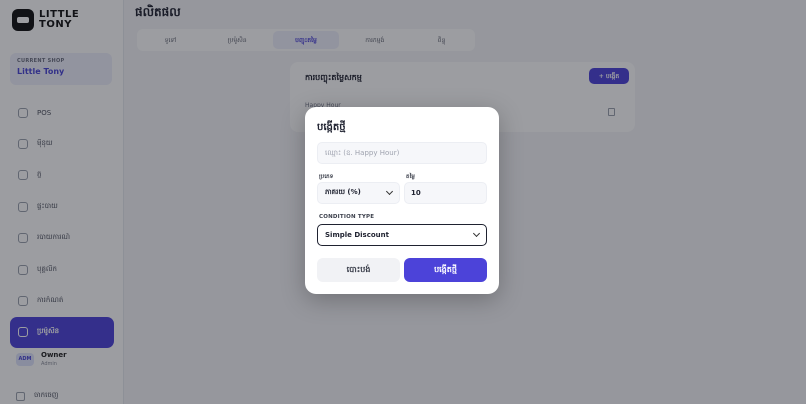 Image resolution: width=806 pixels, height=404 pixels. What do you see at coordinates (358, 270) in the screenshot?
I see `cancel-button: បោះបង់` at bounding box center [358, 270].